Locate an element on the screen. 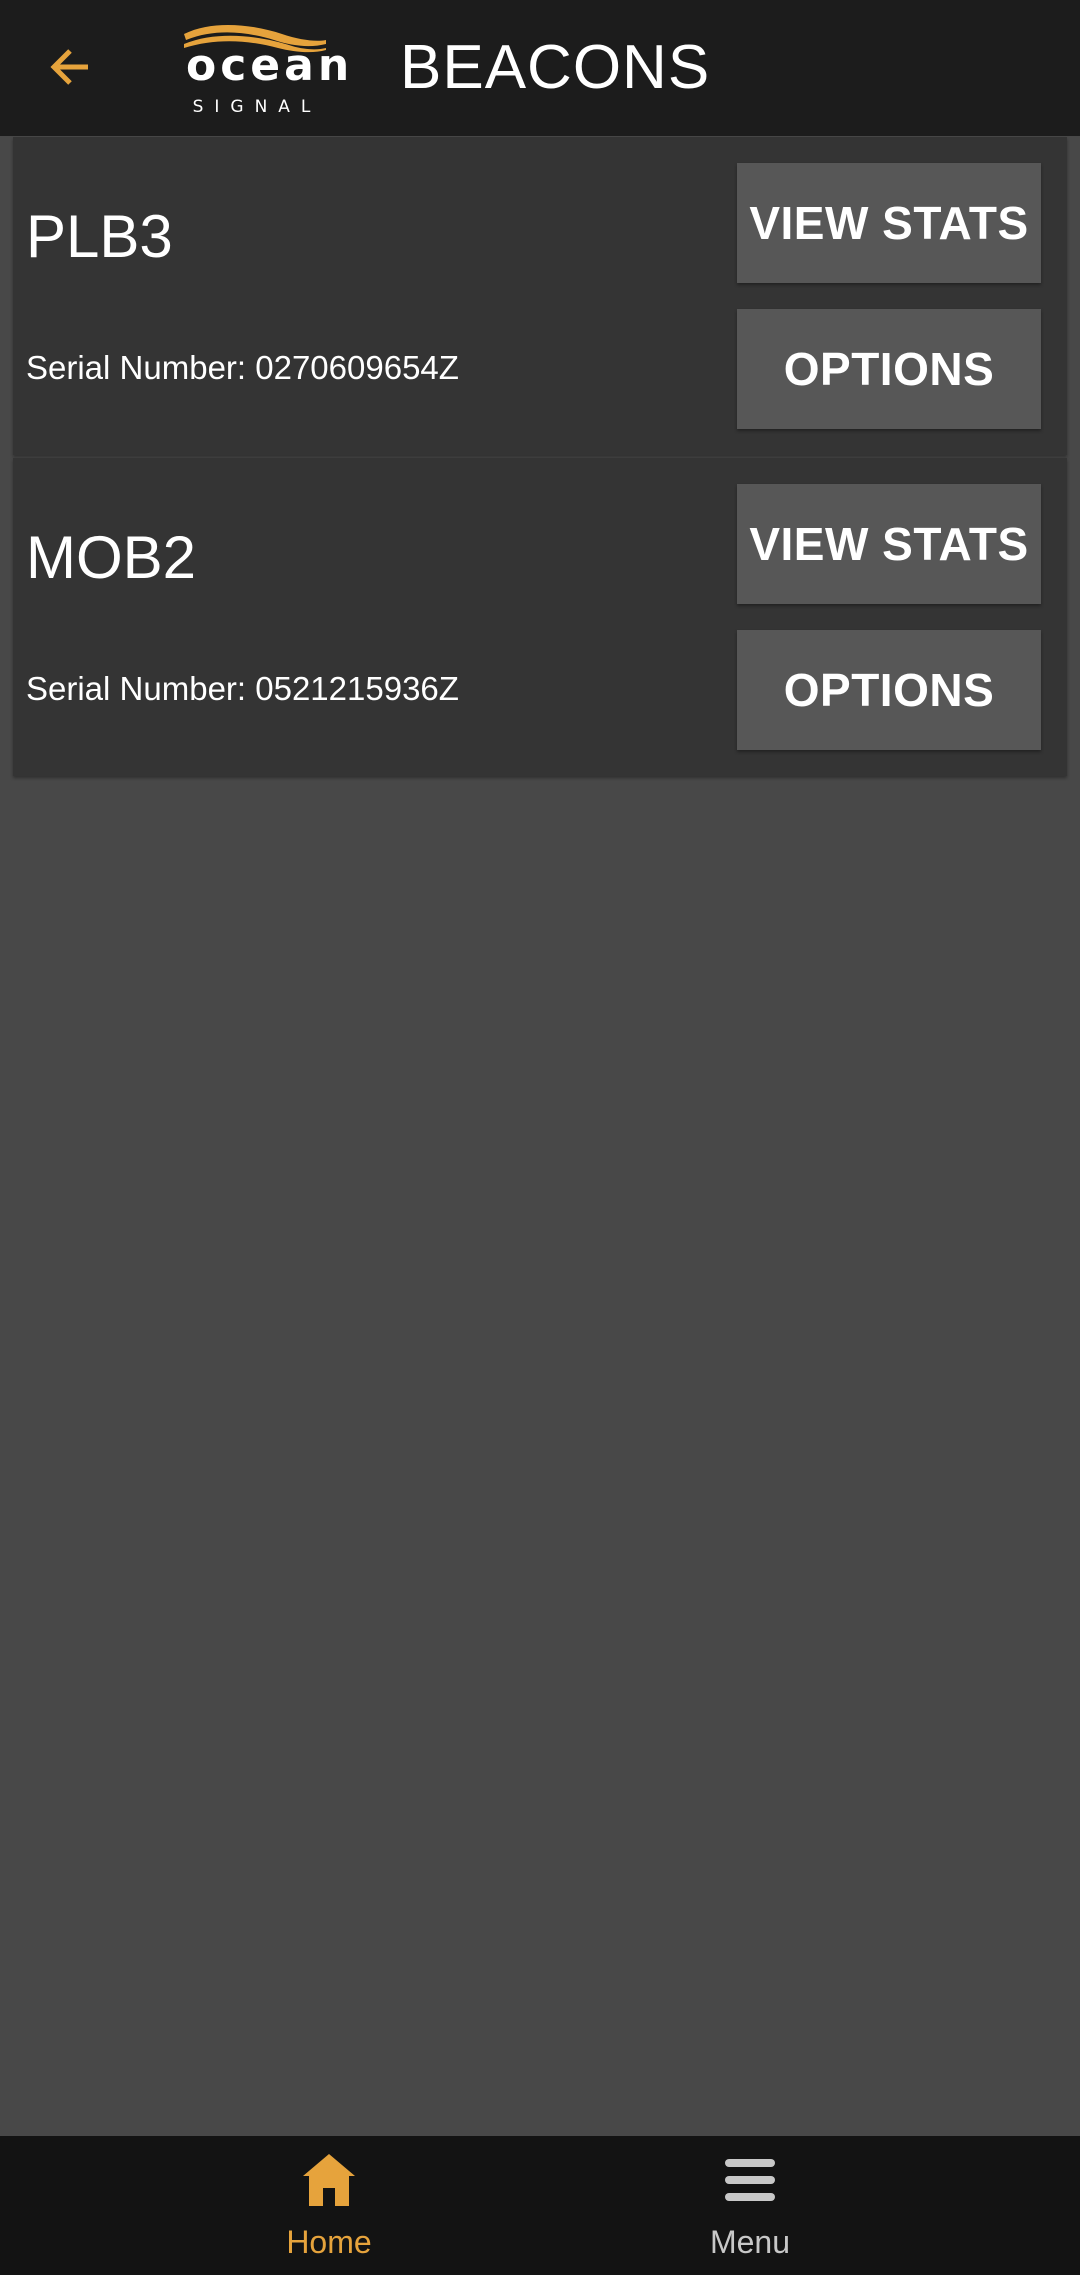  nav-label-menu: Menu is located at coordinates (750, 2242).